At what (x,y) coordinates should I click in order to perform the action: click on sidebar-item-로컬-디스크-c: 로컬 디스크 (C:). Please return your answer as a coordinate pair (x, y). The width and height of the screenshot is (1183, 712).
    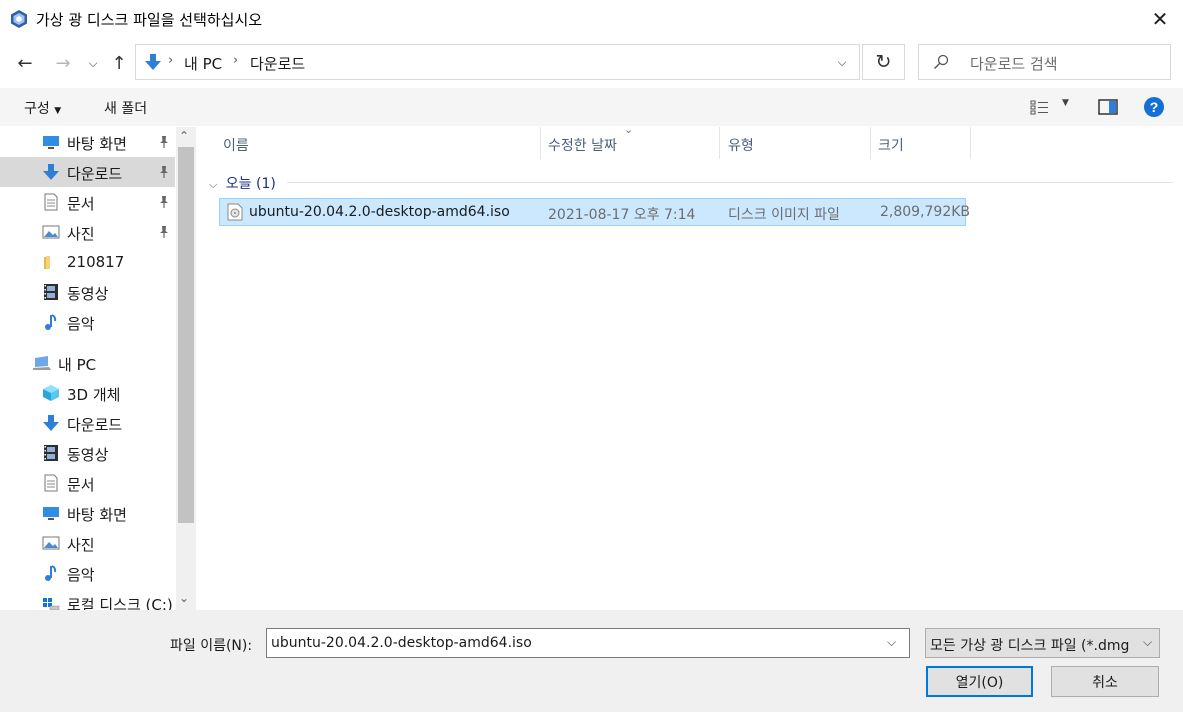
    Looking at the image, I should click on (87, 599).